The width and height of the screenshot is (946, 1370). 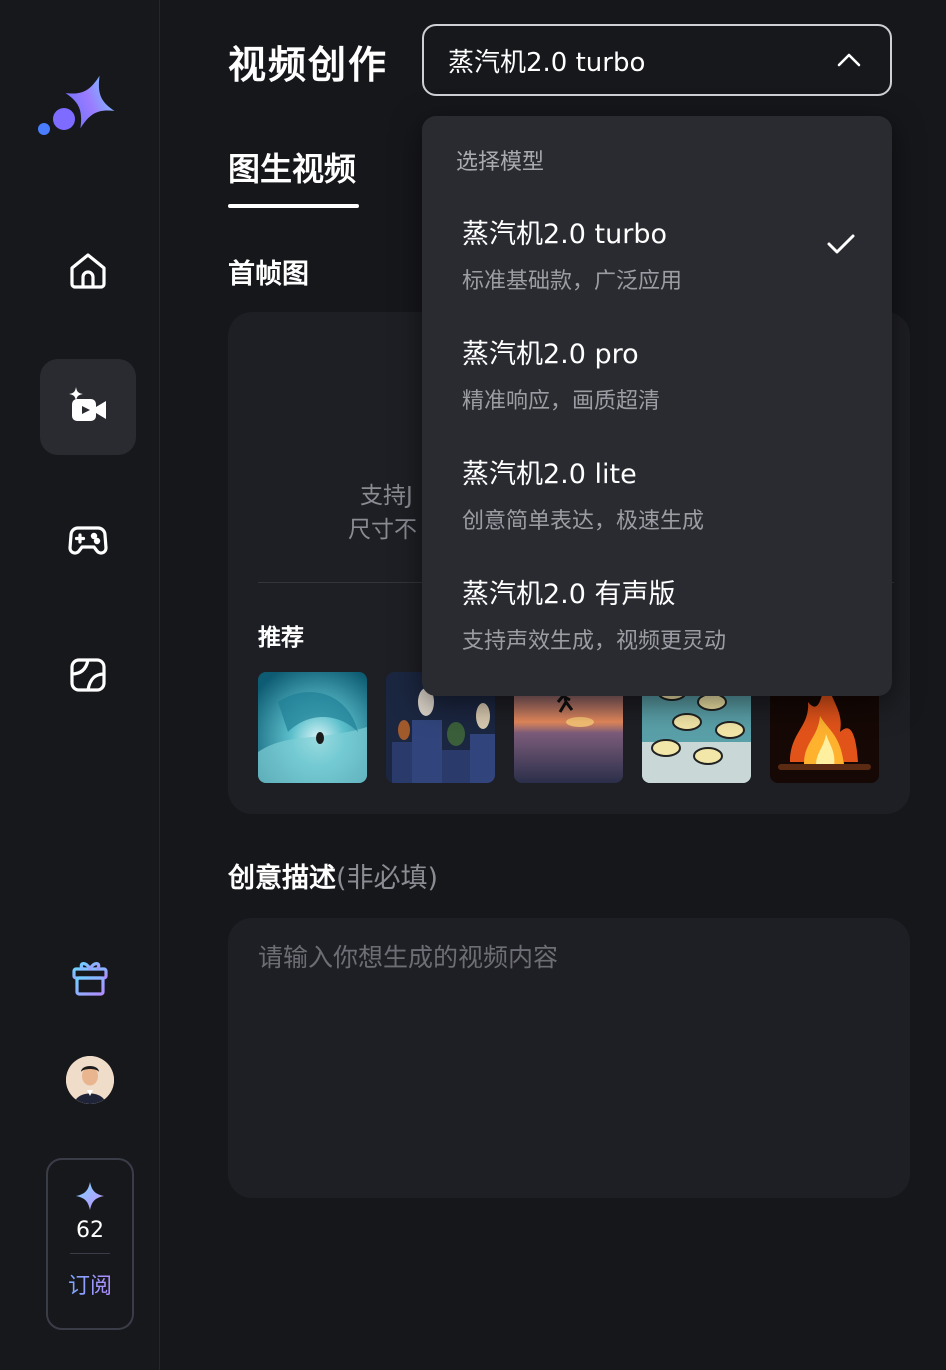 I want to click on model-select: 蒸汽机2.0 turbo, so click(x=657, y=60).